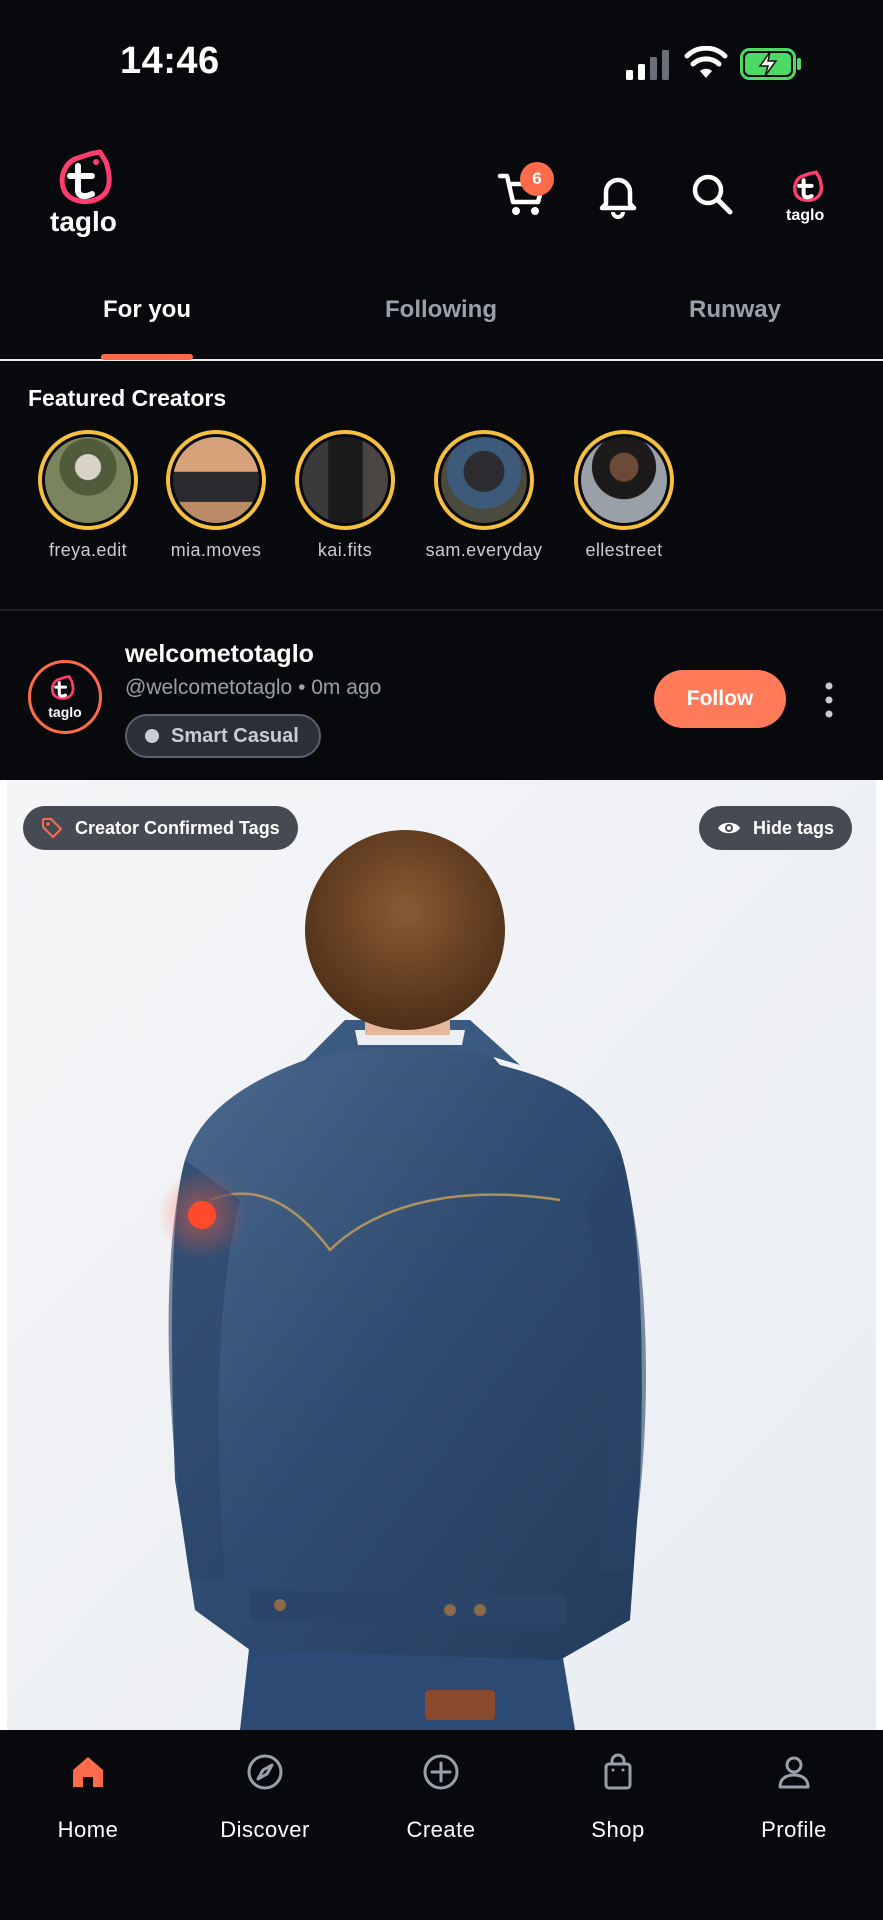  I want to click on creator-name: freya.edit, so click(88, 550).